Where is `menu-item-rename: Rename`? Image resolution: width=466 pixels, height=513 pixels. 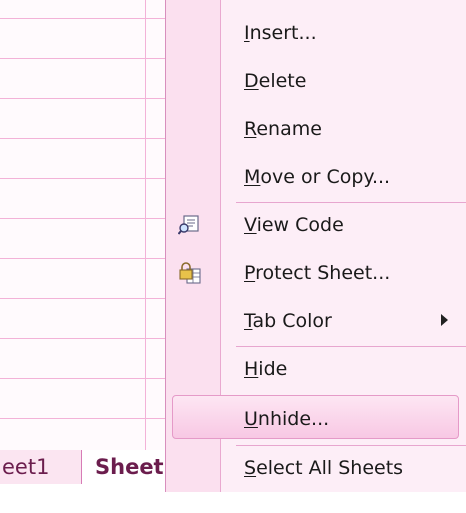
menu-item-rename: Rename is located at coordinates (316, 129).